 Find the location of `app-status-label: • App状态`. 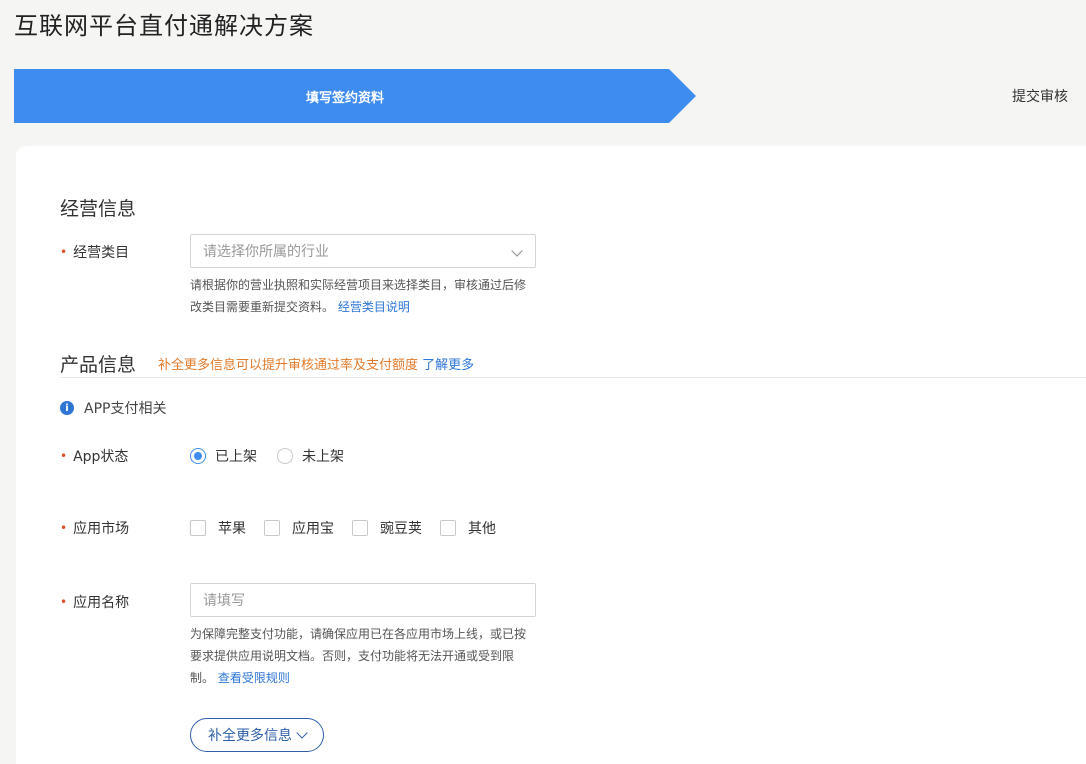

app-status-label: • App状态 is located at coordinates (94, 456).